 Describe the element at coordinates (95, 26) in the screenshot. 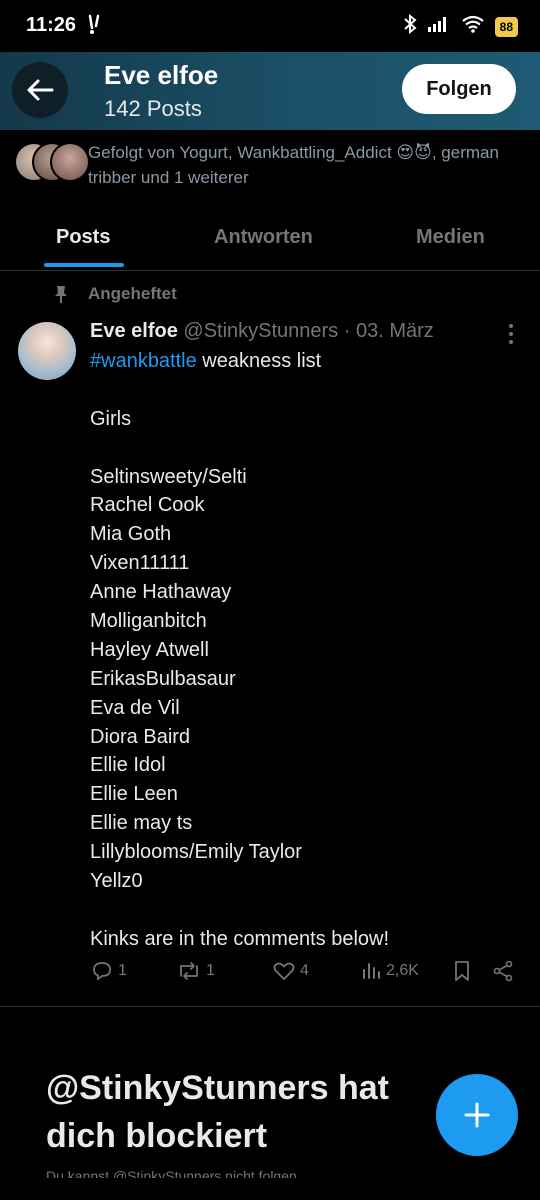

I see `notification-icon` at that location.